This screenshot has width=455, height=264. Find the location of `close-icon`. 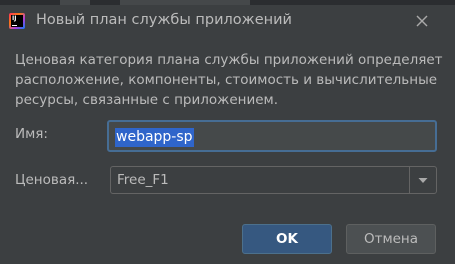

close-icon is located at coordinates (422, 21).